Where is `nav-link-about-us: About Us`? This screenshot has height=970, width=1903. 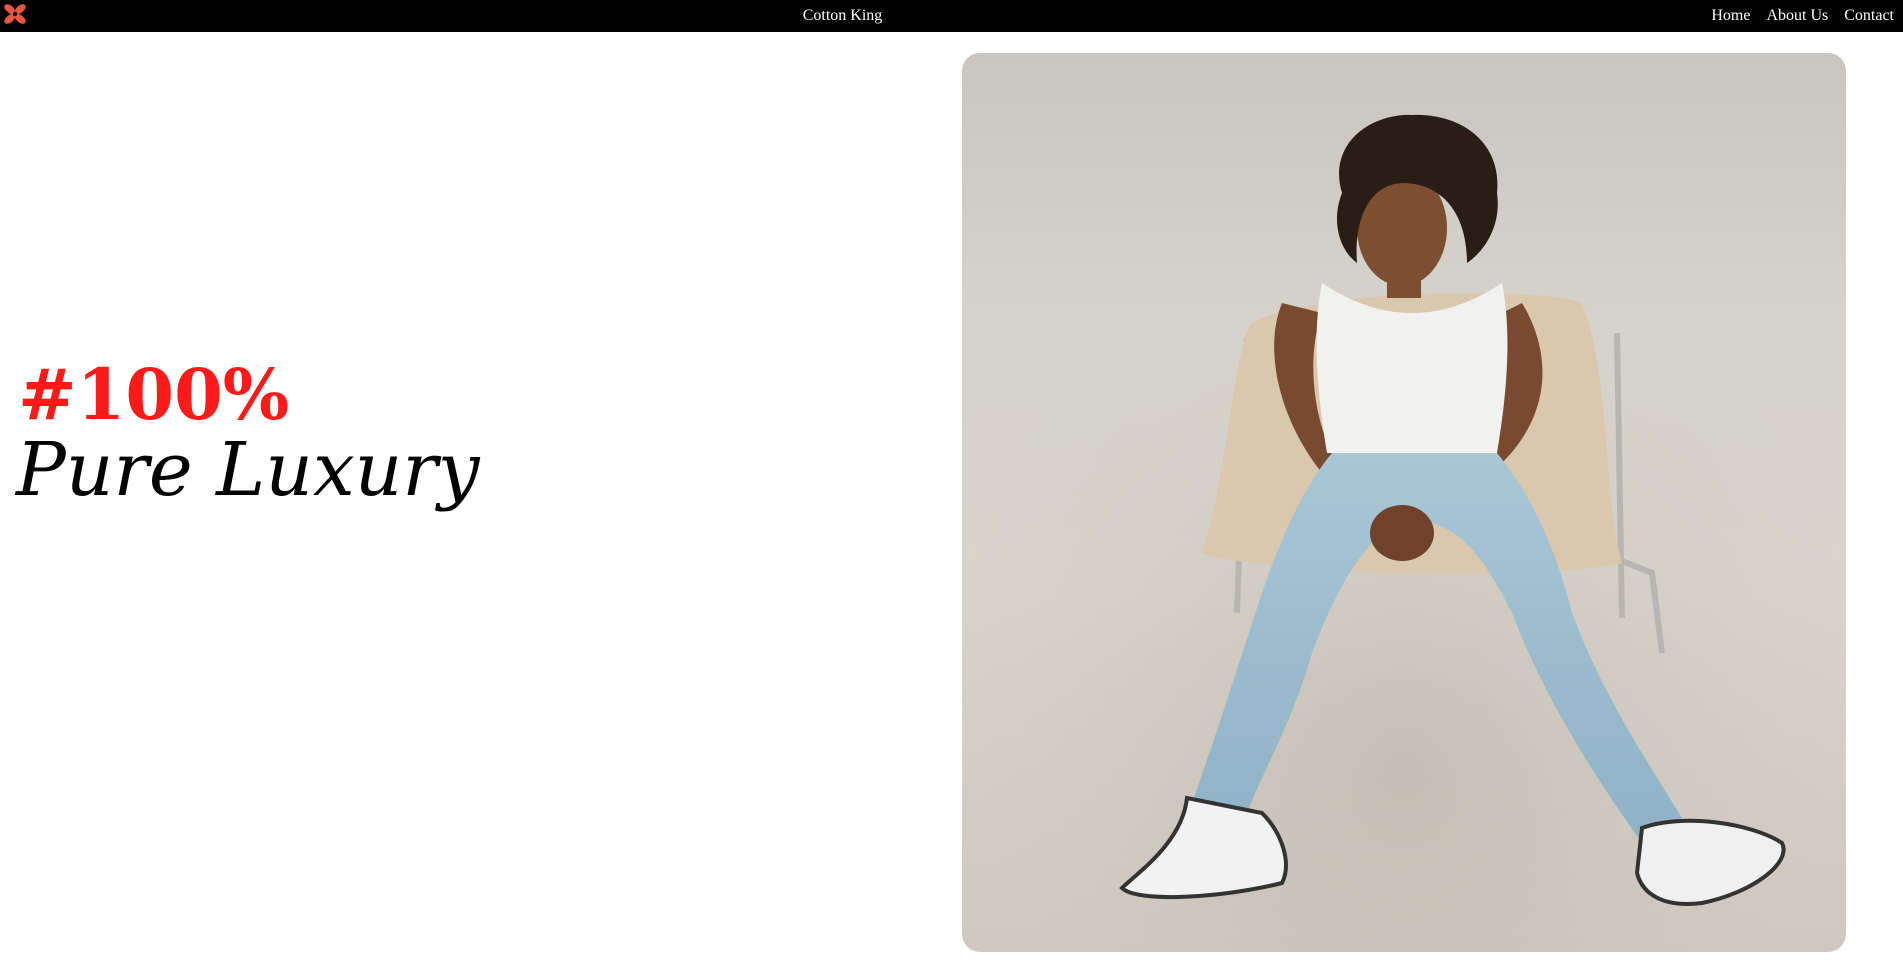
nav-link-about-us: About Us is located at coordinates (1797, 16).